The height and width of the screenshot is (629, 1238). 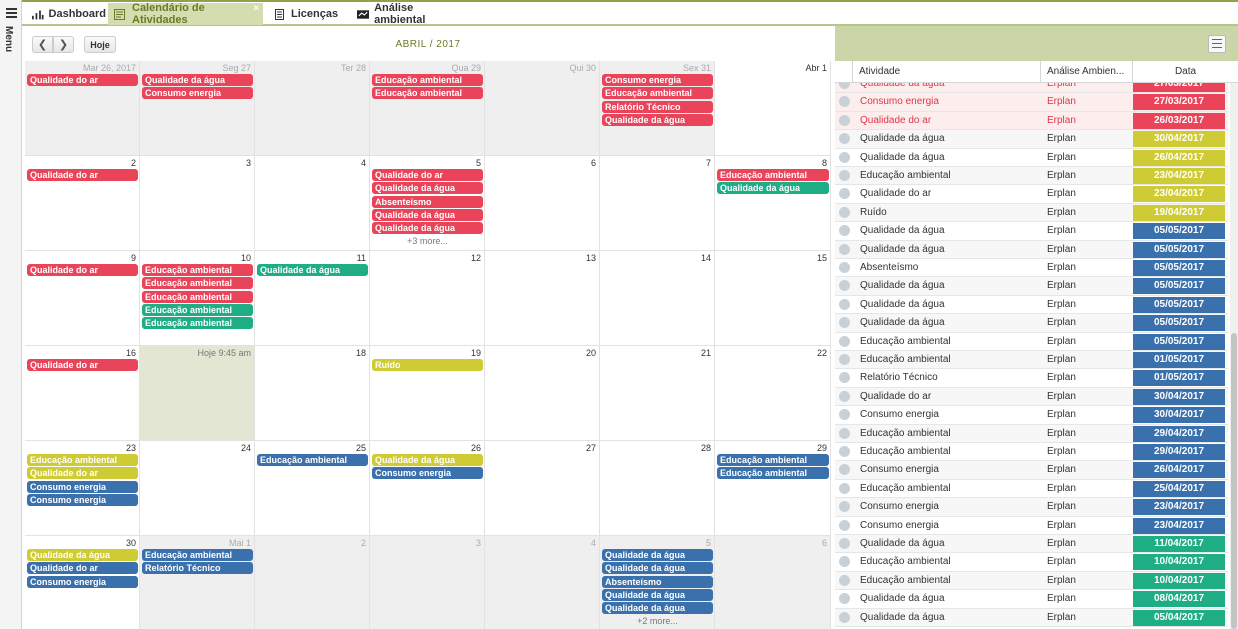 What do you see at coordinates (1031, 268) in the screenshot?
I see `table-row: Absenteísmo Erplan 05/05/2017` at bounding box center [1031, 268].